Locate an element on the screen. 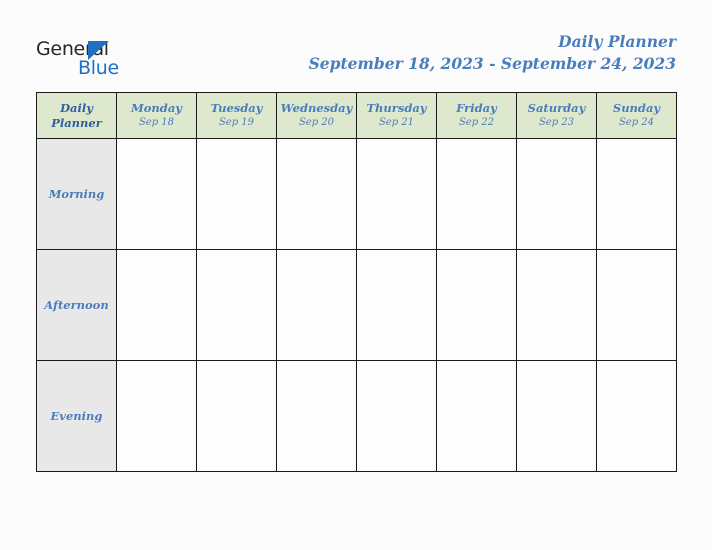 The image size is (712, 550). day-date: Sep 20 is located at coordinates (316, 122).